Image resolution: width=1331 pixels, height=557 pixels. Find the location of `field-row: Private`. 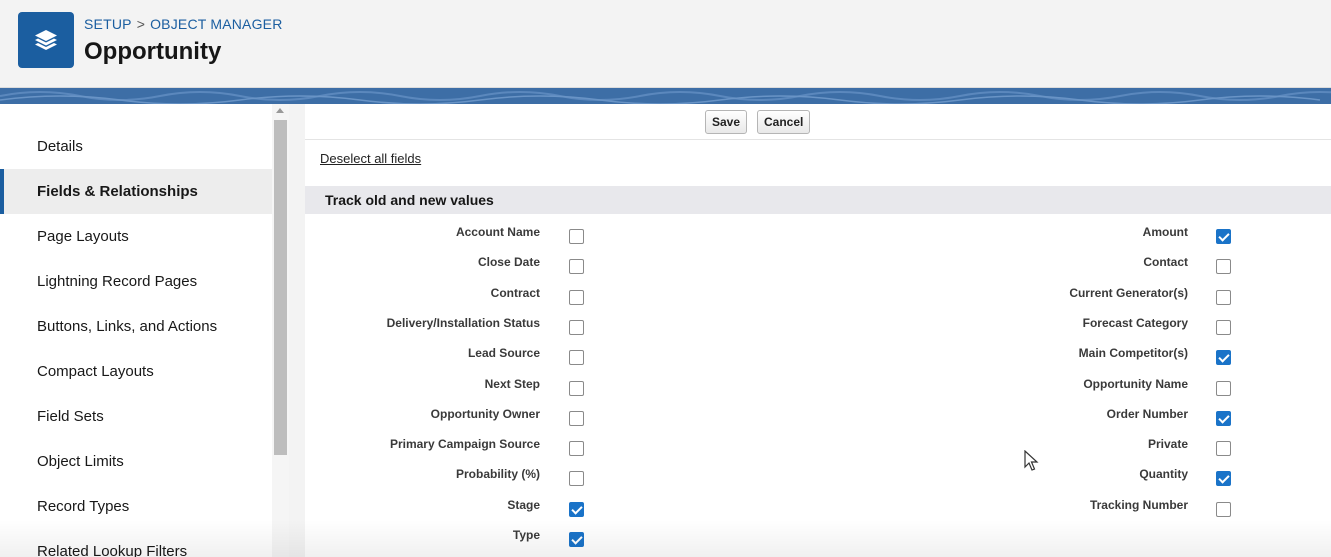

field-row: Private is located at coordinates (746, 452).